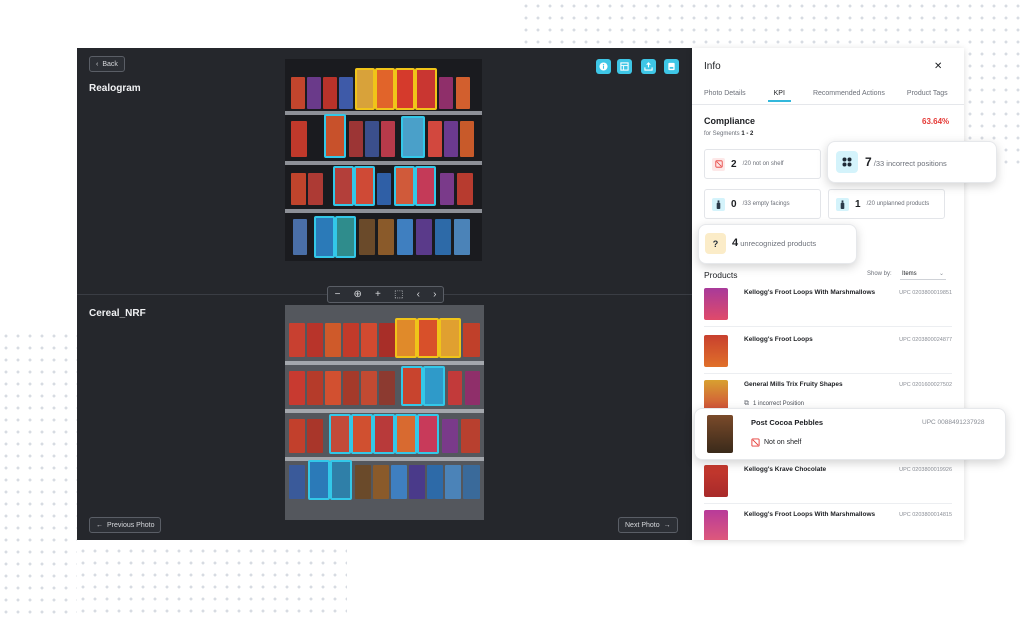  I want to click on chevron-right-icon: ›, so click(434, 294).